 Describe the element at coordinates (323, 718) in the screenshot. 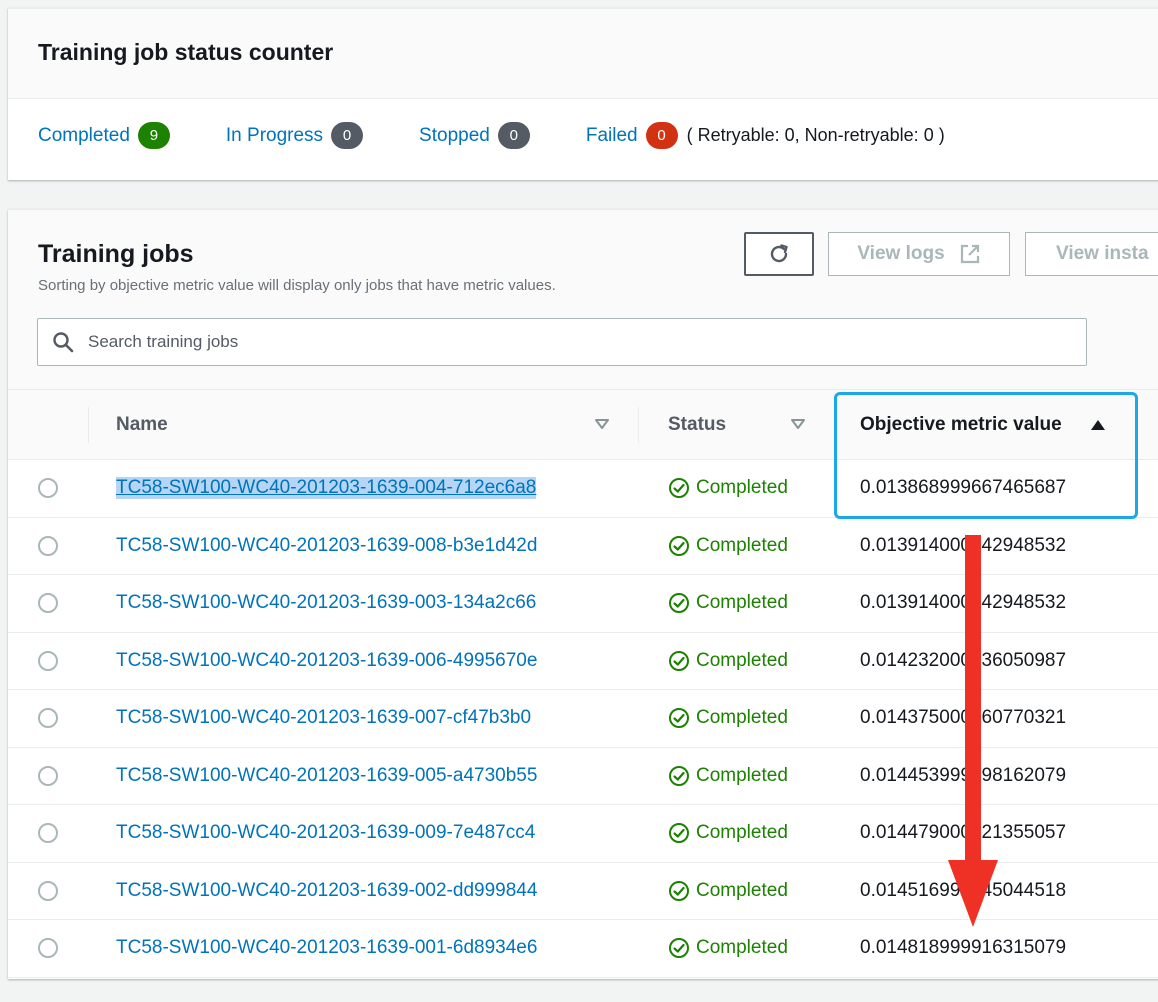

I see `job-name-link: TC58-SW100-WC40-201203-1639-007-cf47b3b0` at that location.